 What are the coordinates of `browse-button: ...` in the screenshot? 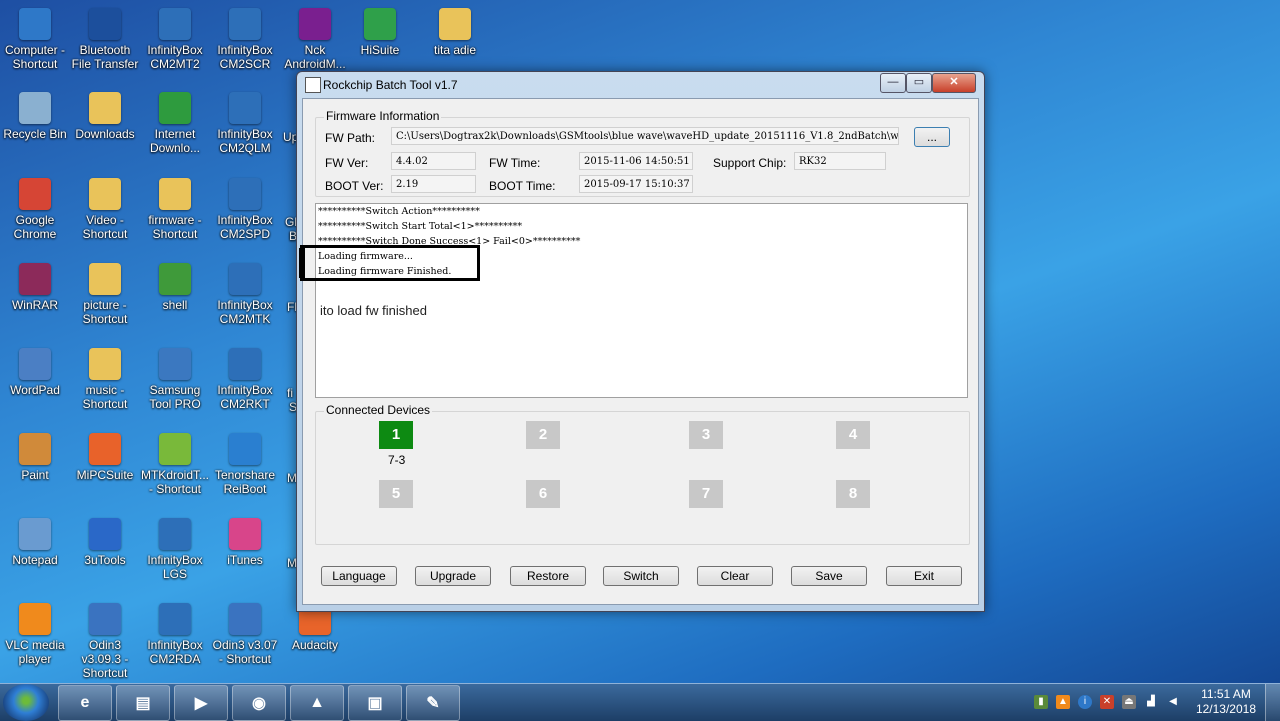 It's located at (932, 137).